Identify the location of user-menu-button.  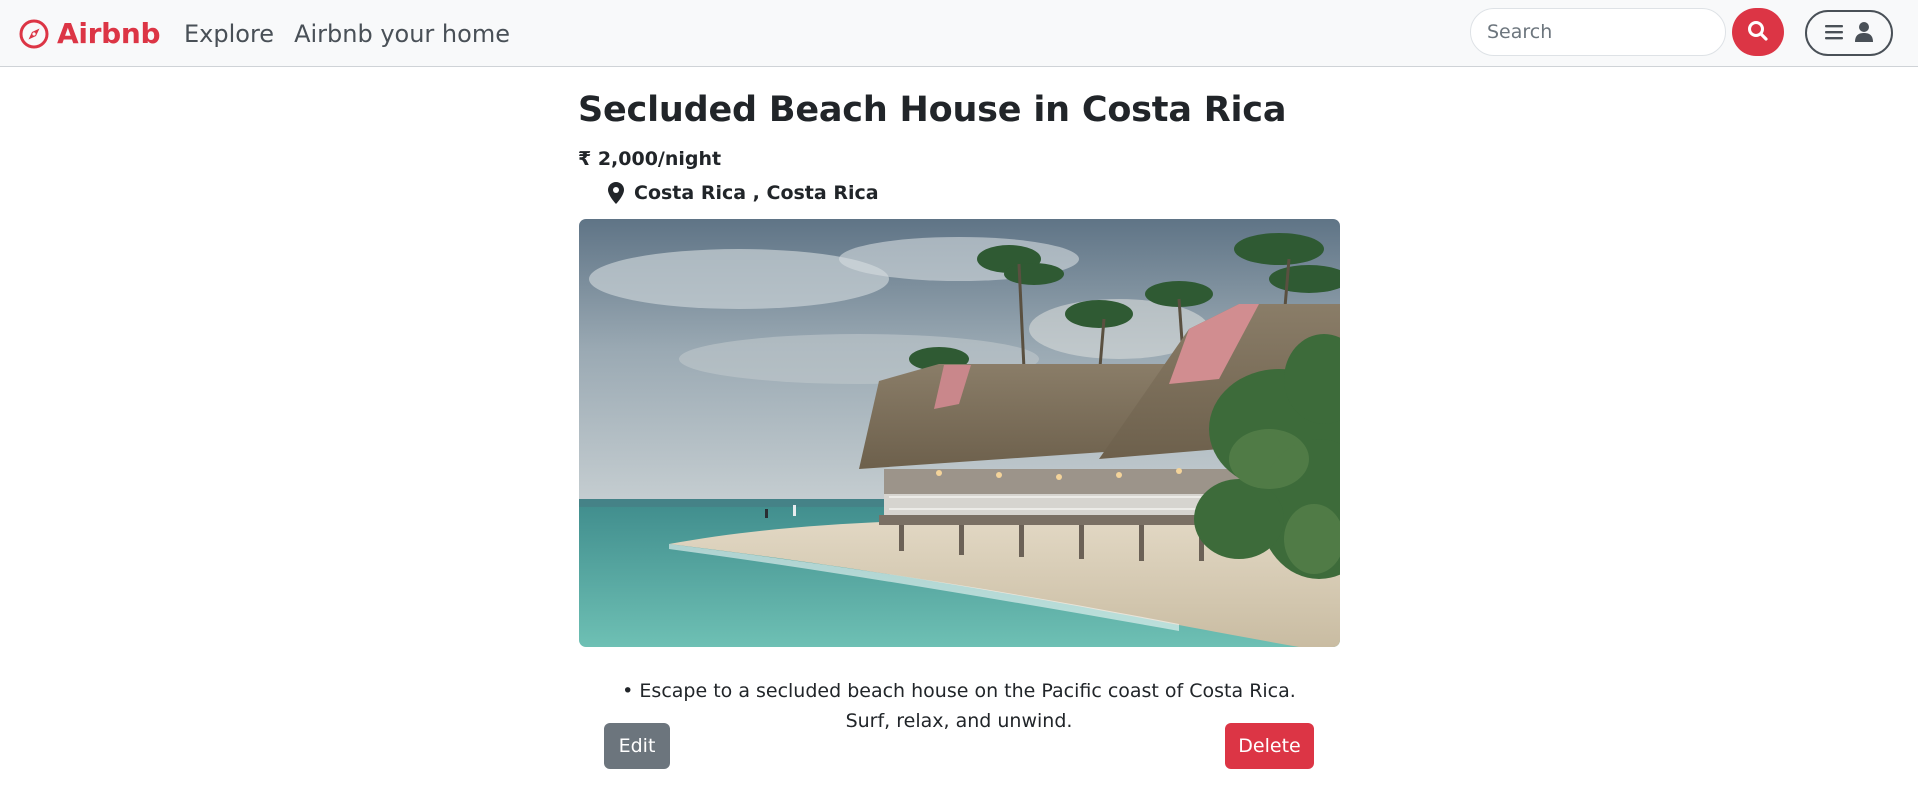
(1849, 33).